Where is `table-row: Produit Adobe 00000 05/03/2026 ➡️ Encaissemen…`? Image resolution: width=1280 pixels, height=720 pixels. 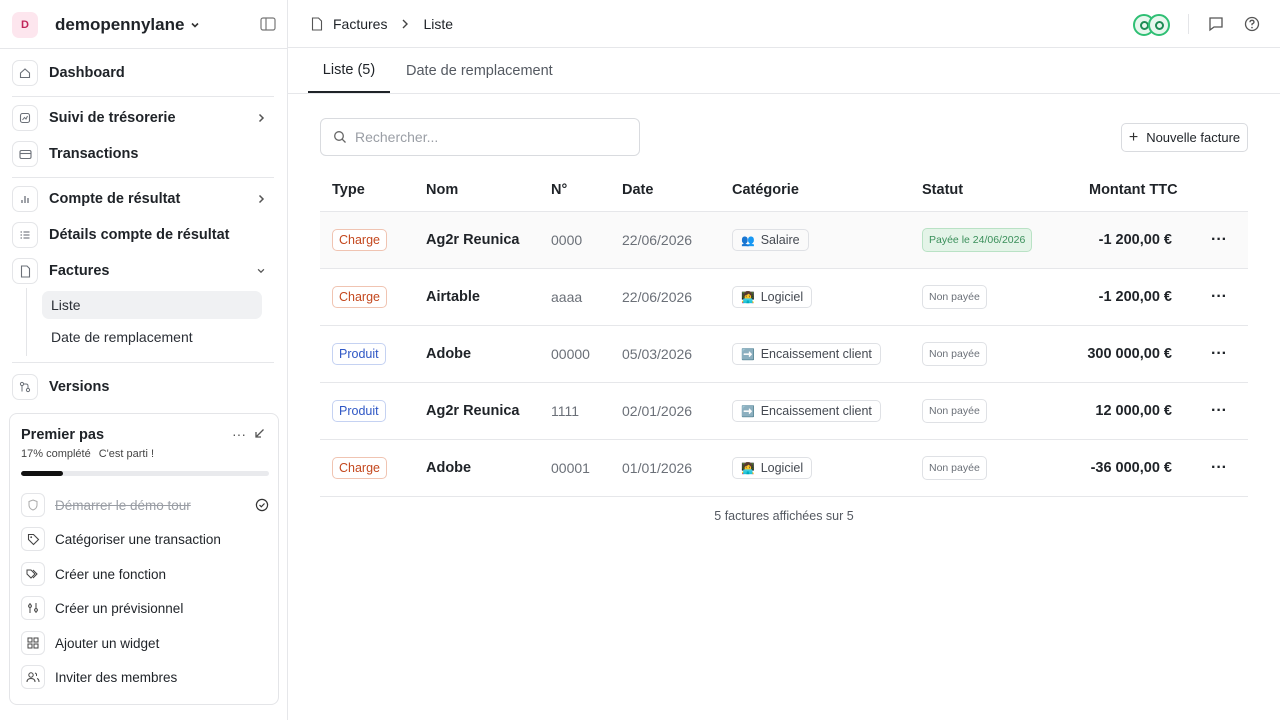 table-row: Produit Adobe 00000 05/03/2026 ➡️ Encaissemen… is located at coordinates (784, 354).